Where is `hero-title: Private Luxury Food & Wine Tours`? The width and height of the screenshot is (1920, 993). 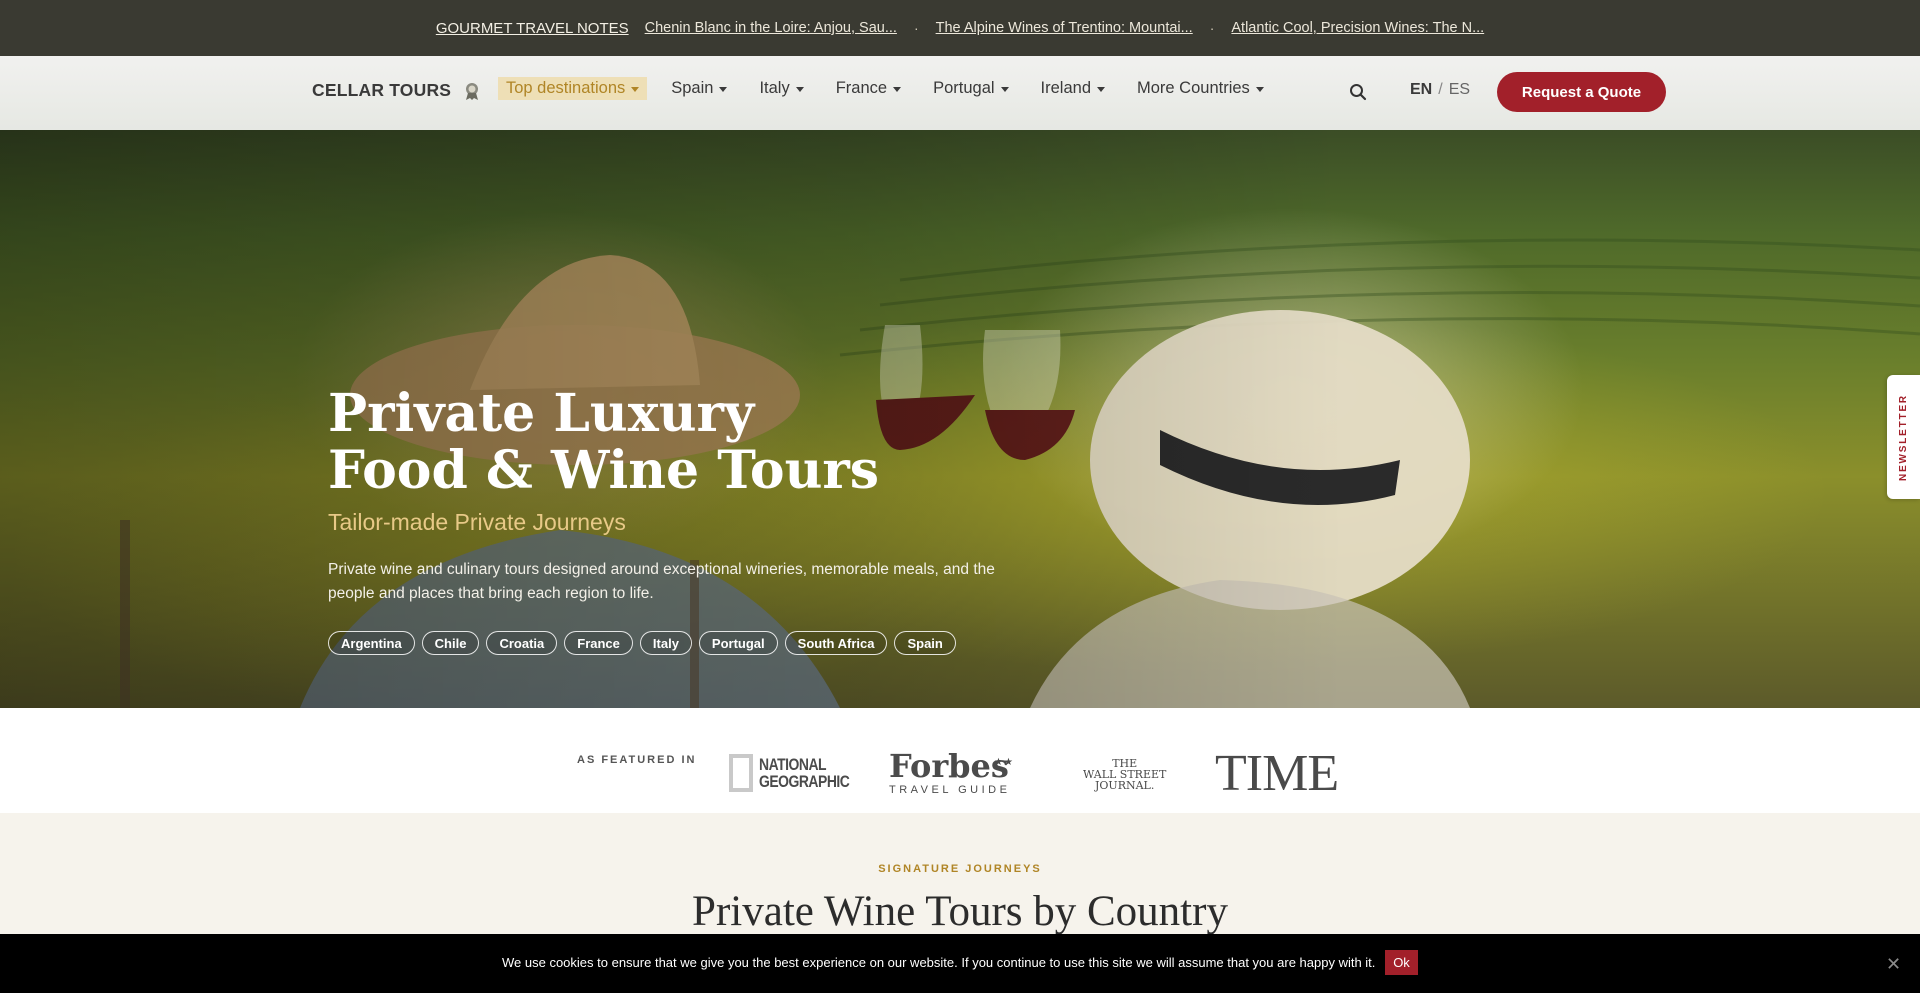 hero-title: Private Luxury Food & Wine Tours is located at coordinates (603, 442).